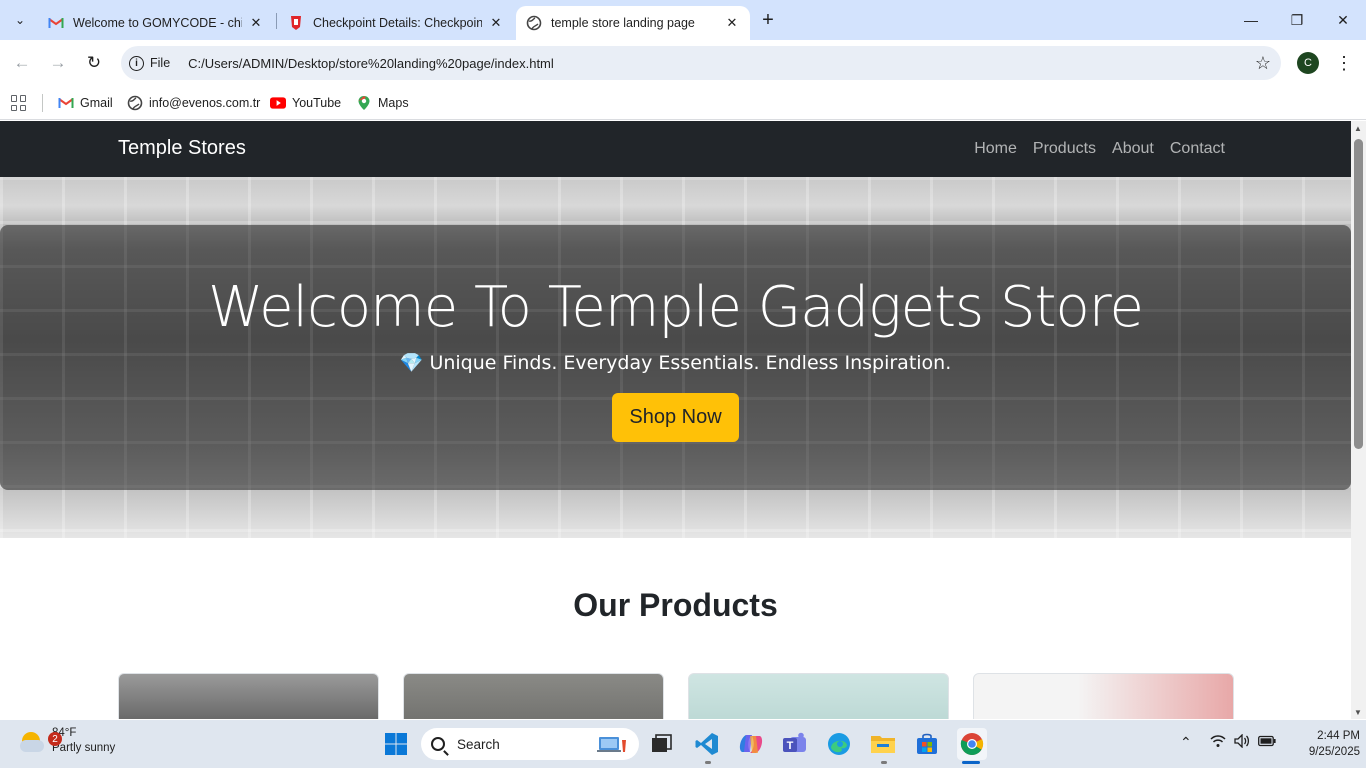 Image resolution: width=1366 pixels, height=768 pixels. I want to click on tab-gomycode-welcome: Welcome to GOMYCODE - chiji ✕, so click(156, 23).